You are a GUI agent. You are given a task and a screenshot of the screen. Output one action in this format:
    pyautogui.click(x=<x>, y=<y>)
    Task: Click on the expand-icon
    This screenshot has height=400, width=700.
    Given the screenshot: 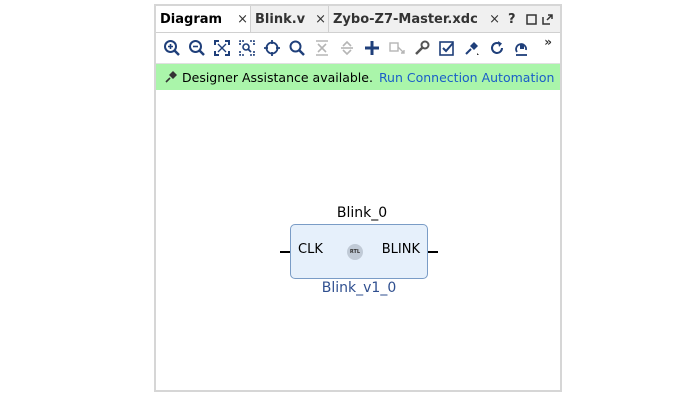 What is the action you would take?
    pyautogui.click(x=347, y=48)
    